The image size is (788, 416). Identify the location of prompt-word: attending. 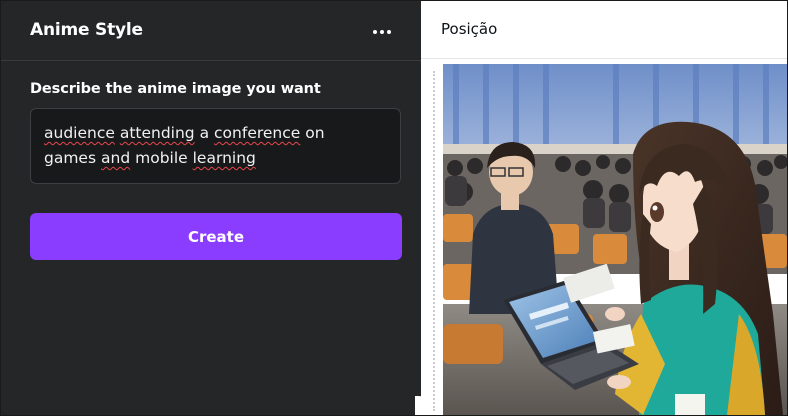
(157, 133).